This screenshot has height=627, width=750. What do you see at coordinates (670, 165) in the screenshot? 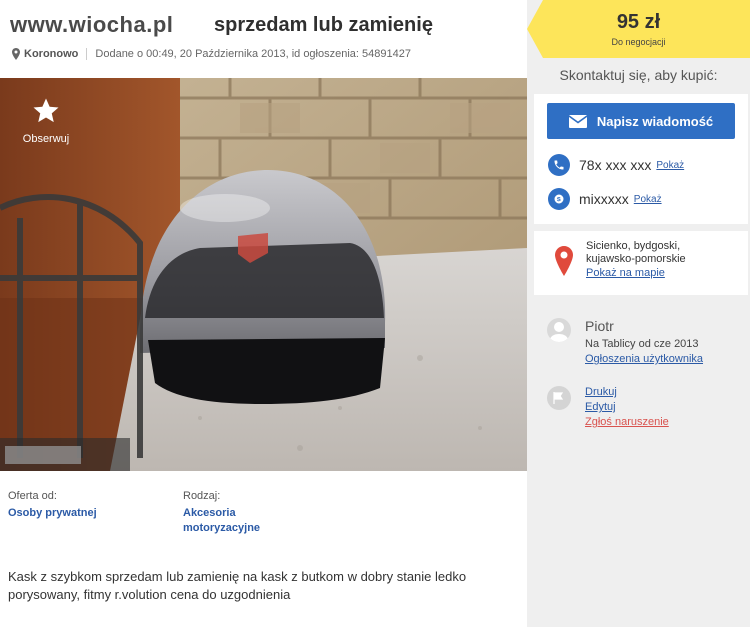
I see `phone-show-link: Pokaż` at bounding box center [670, 165].